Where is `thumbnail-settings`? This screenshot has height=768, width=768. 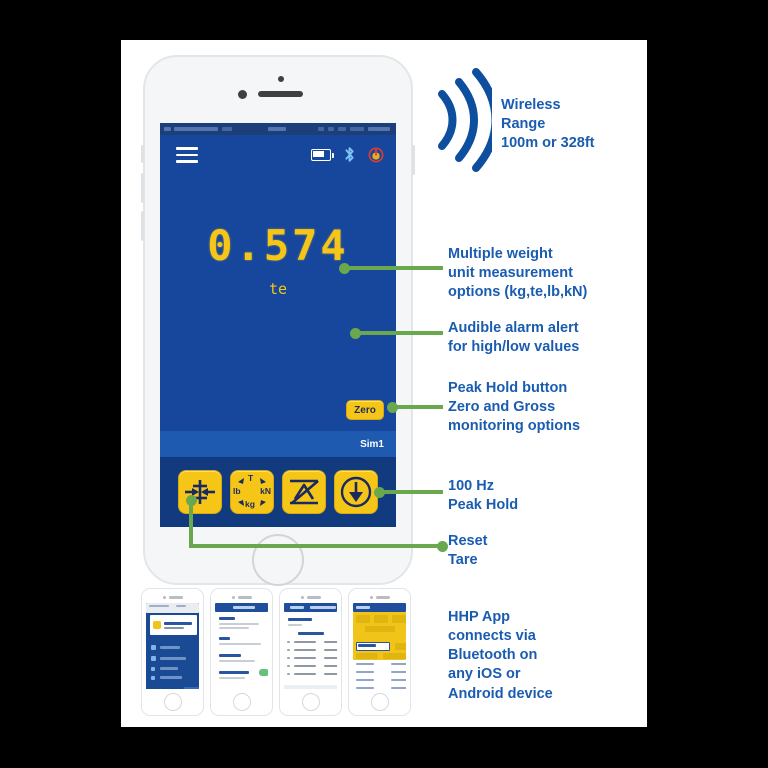 thumbnail-settings is located at coordinates (241, 652).